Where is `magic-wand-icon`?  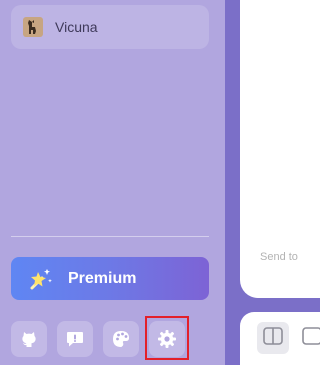
magic-wand-icon is located at coordinates (41, 279).